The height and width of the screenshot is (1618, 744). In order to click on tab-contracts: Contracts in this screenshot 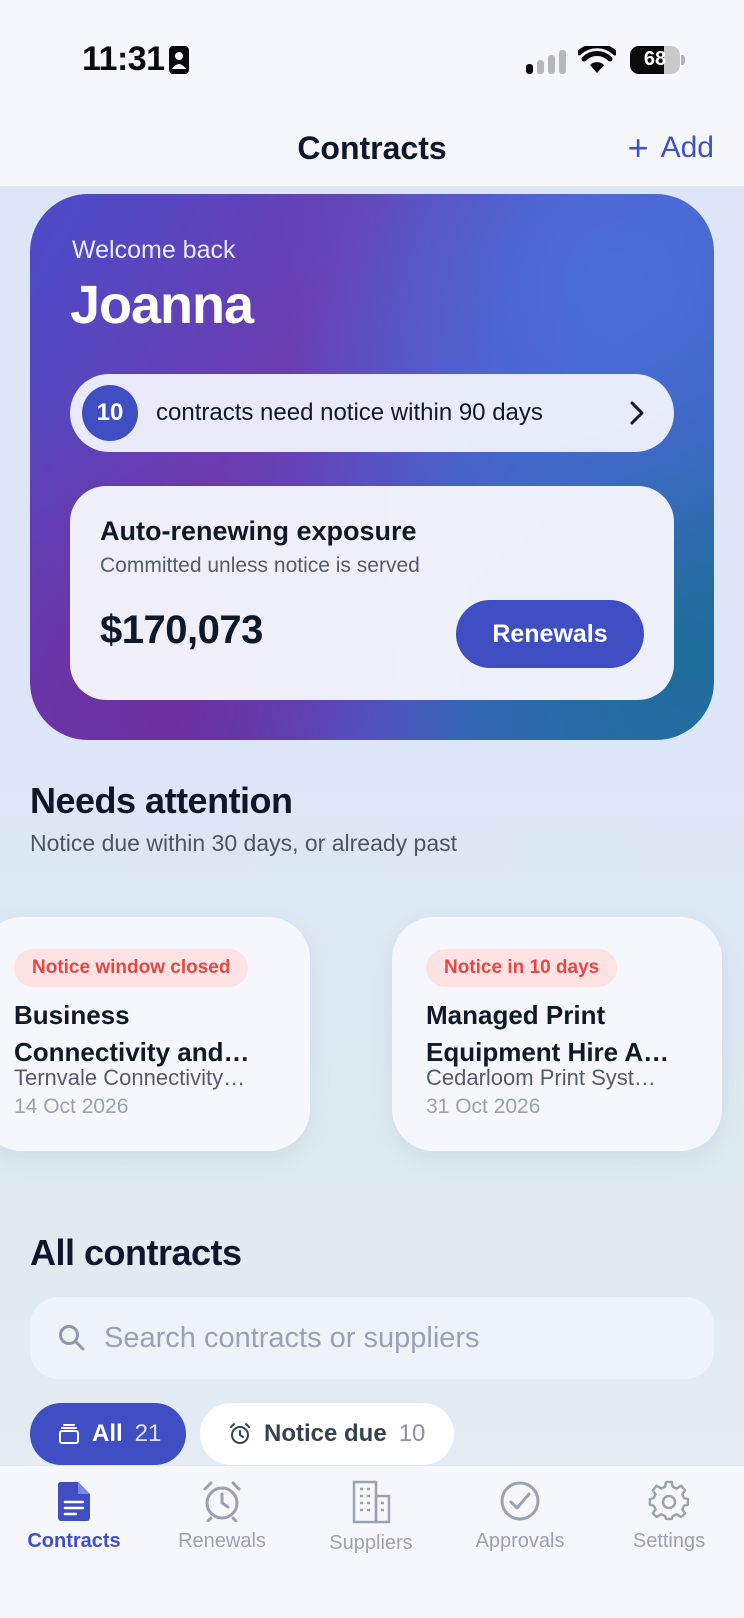, I will do `click(74, 1530)`.